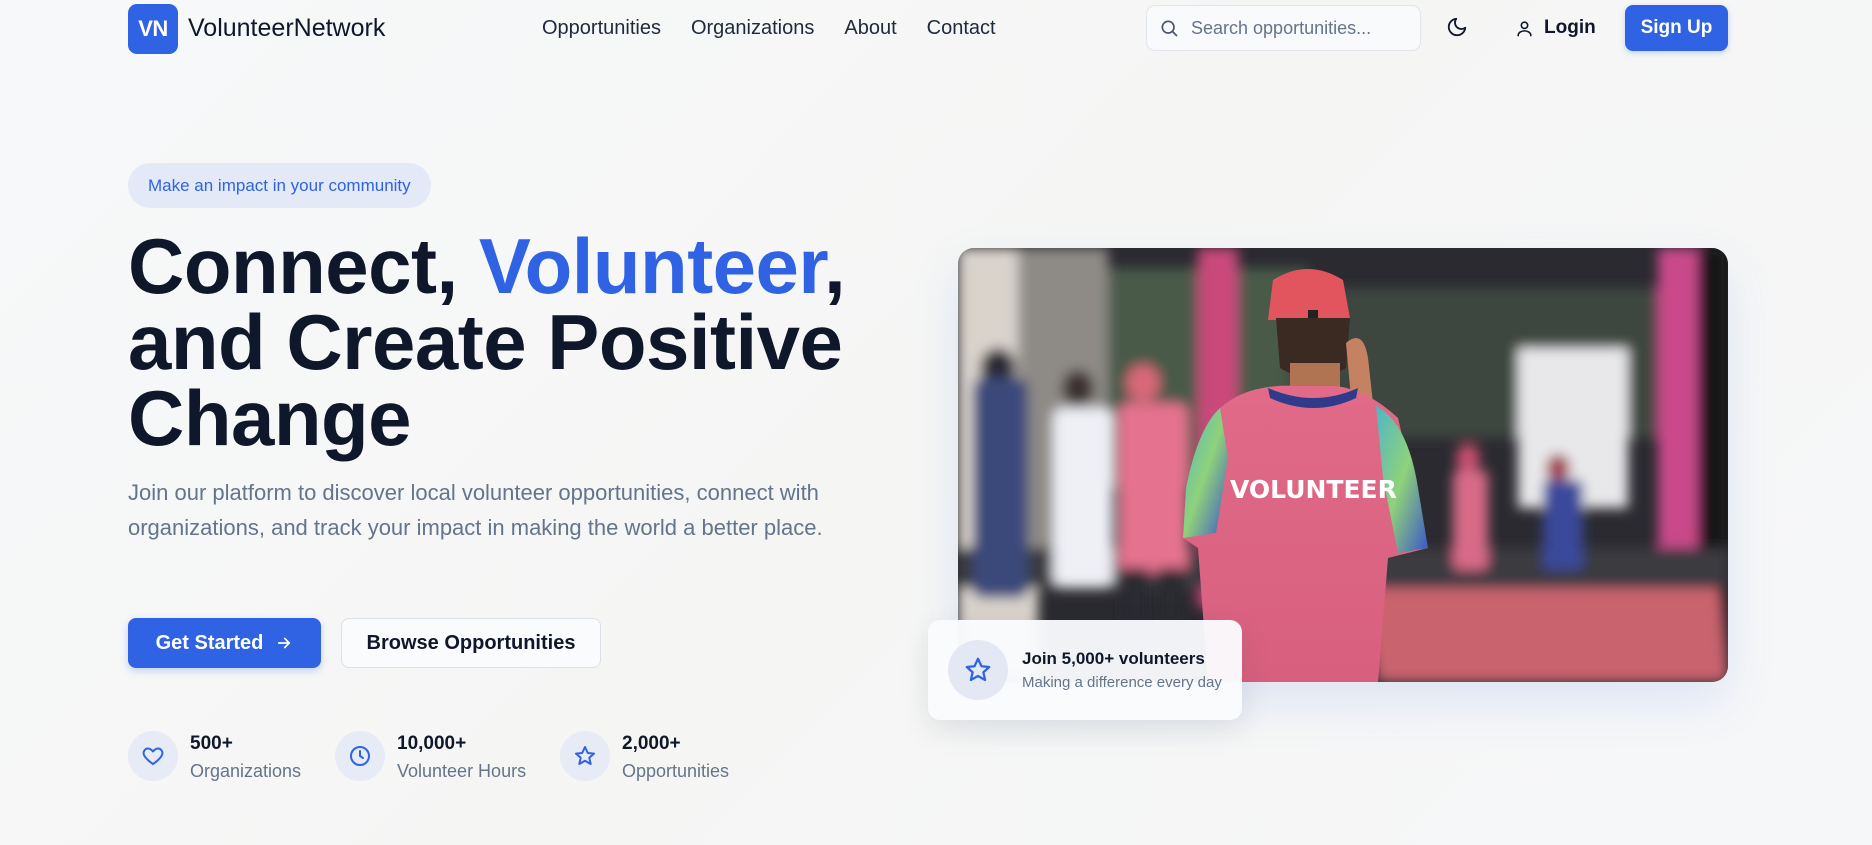  I want to click on theme-toggle-button, so click(1459, 29).